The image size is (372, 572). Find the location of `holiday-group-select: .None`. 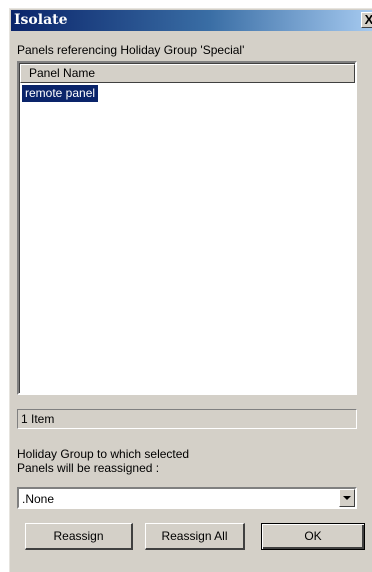

holiday-group-select: .None is located at coordinates (187, 498).